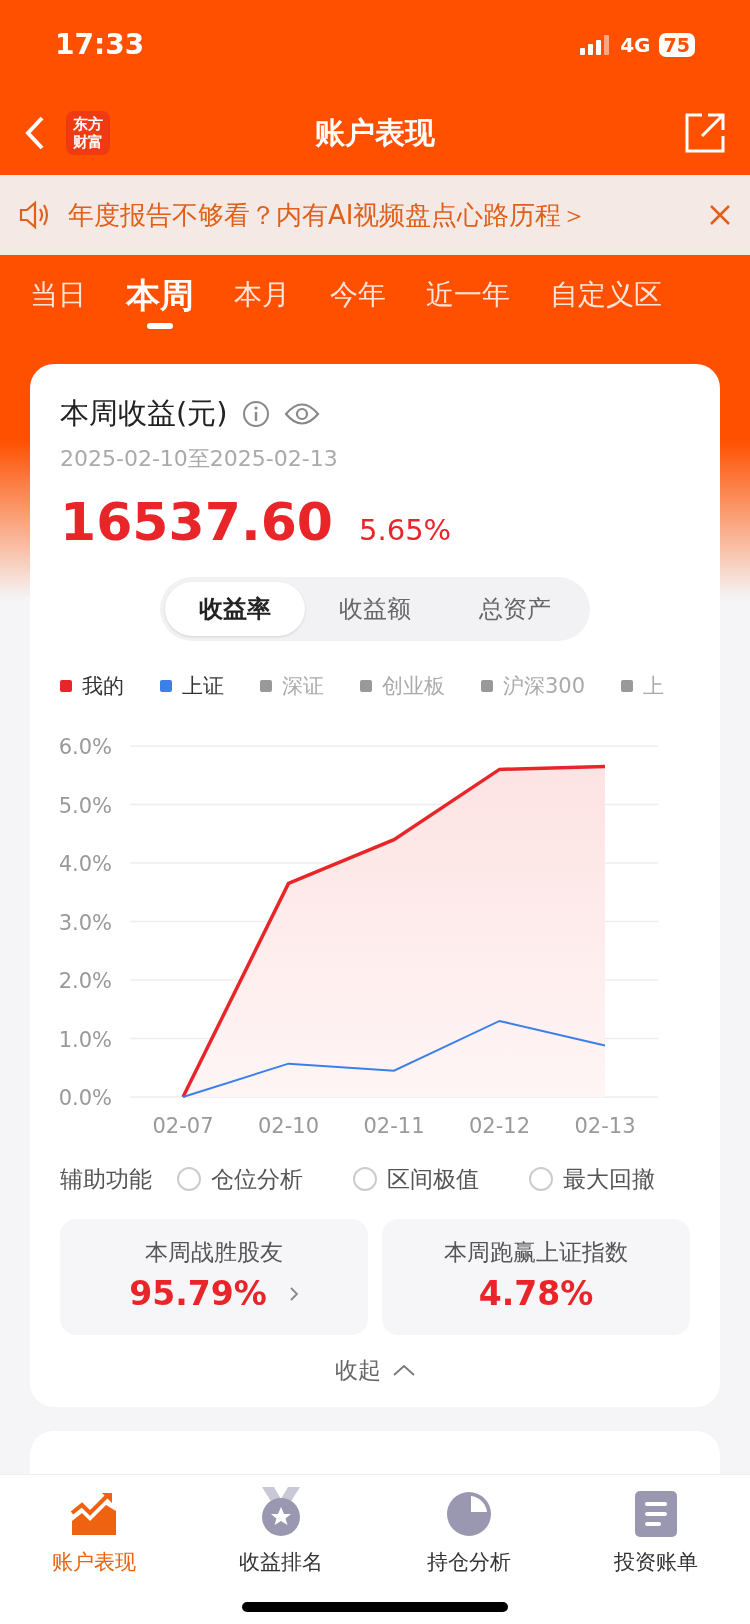  I want to click on date-range: 2025-02-10至2025-02-13, so click(199, 458).